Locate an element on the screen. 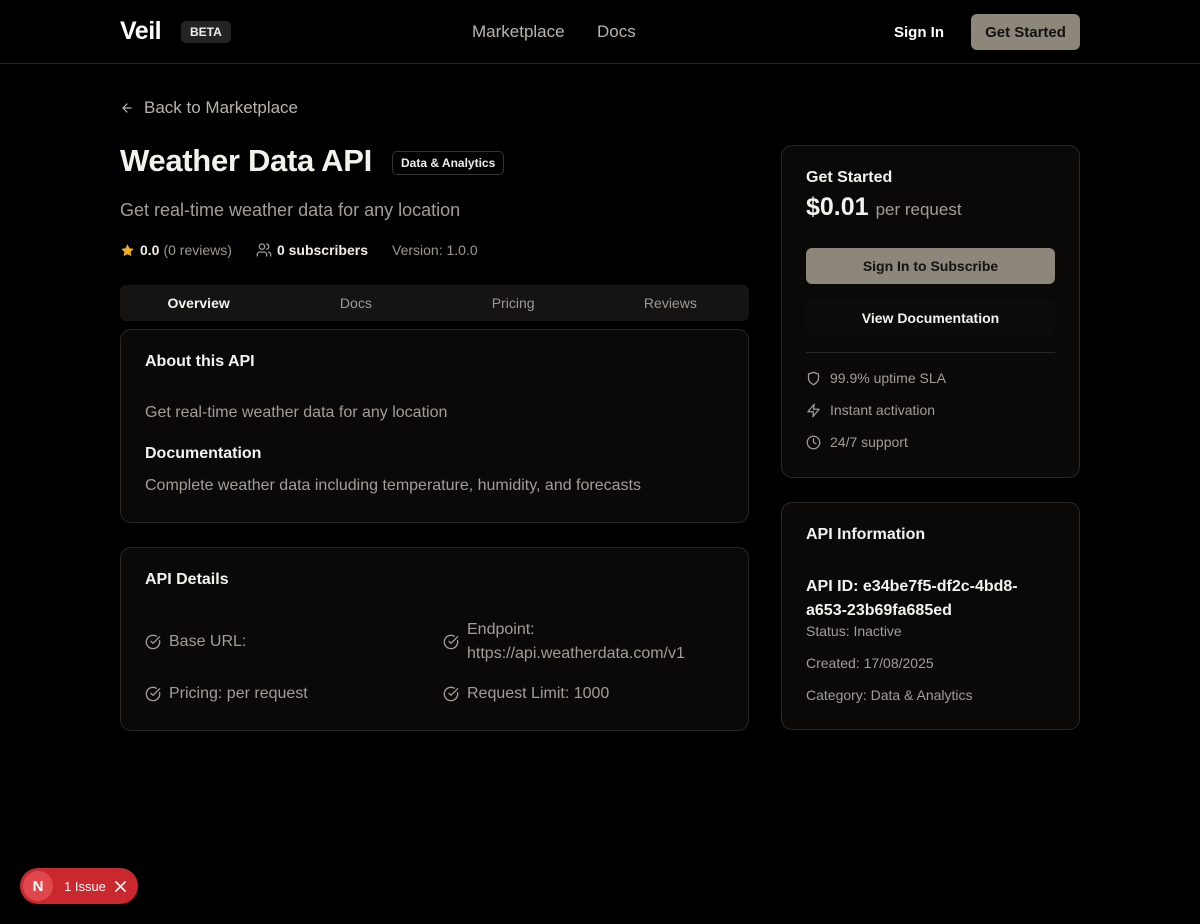  price-display: $0.01 per request is located at coordinates (884, 207).